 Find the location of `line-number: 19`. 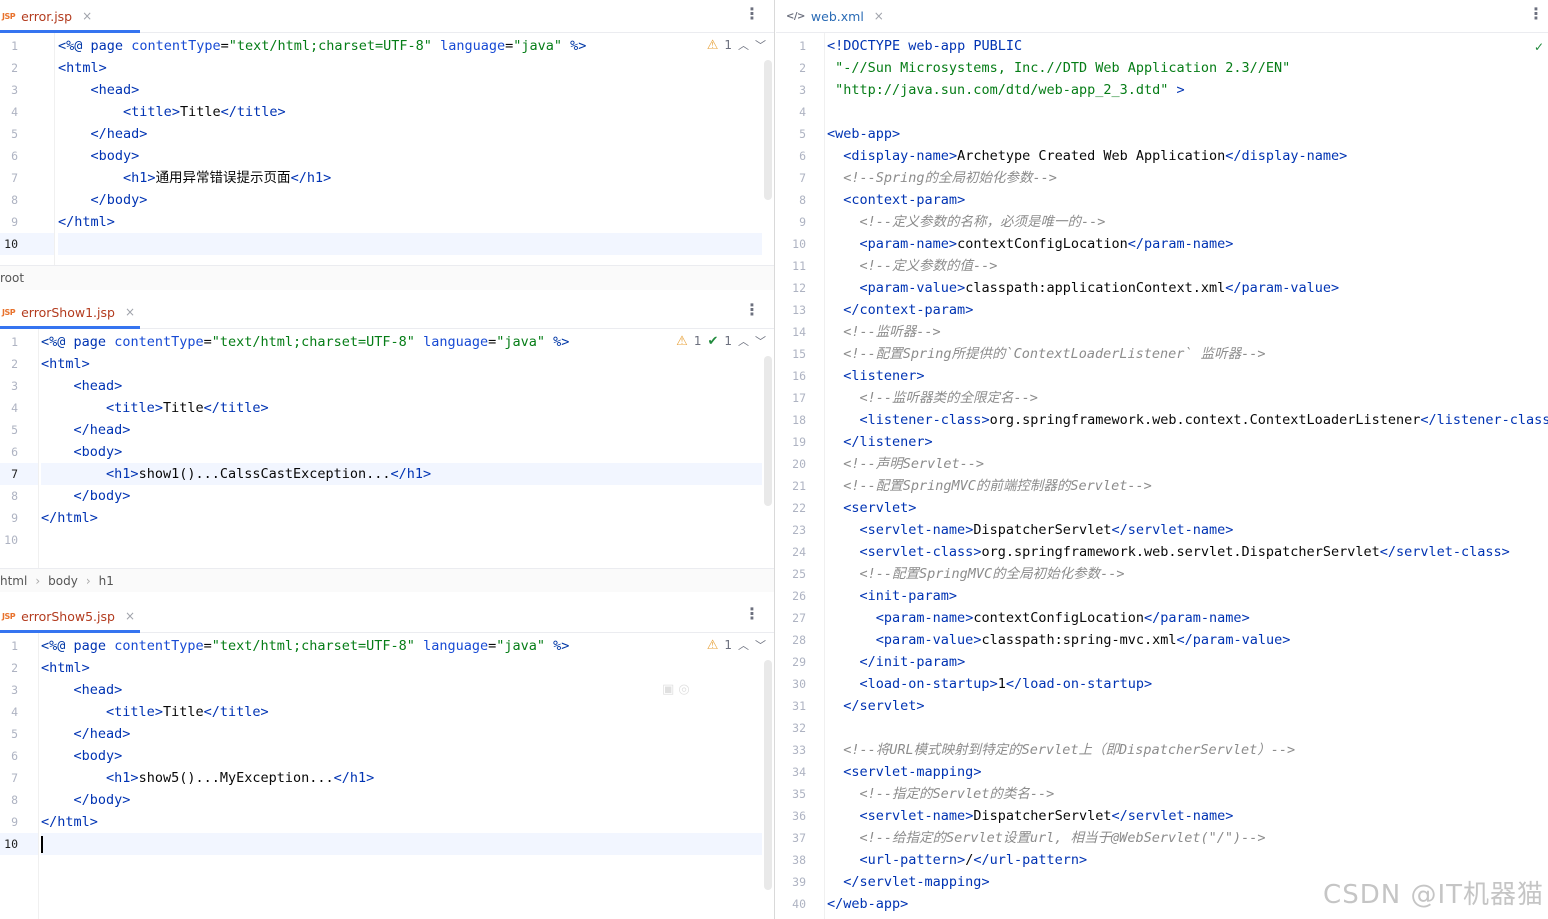

line-number: 19 is located at coordinates (791, 442).